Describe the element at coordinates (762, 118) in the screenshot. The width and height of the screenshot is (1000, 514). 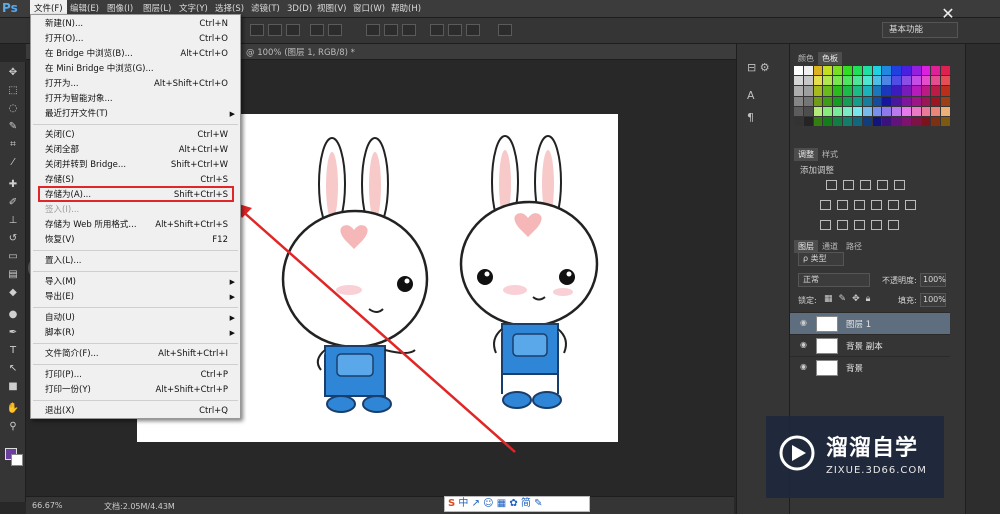
I see `paragraph-panel-icon: ¶` at that location.